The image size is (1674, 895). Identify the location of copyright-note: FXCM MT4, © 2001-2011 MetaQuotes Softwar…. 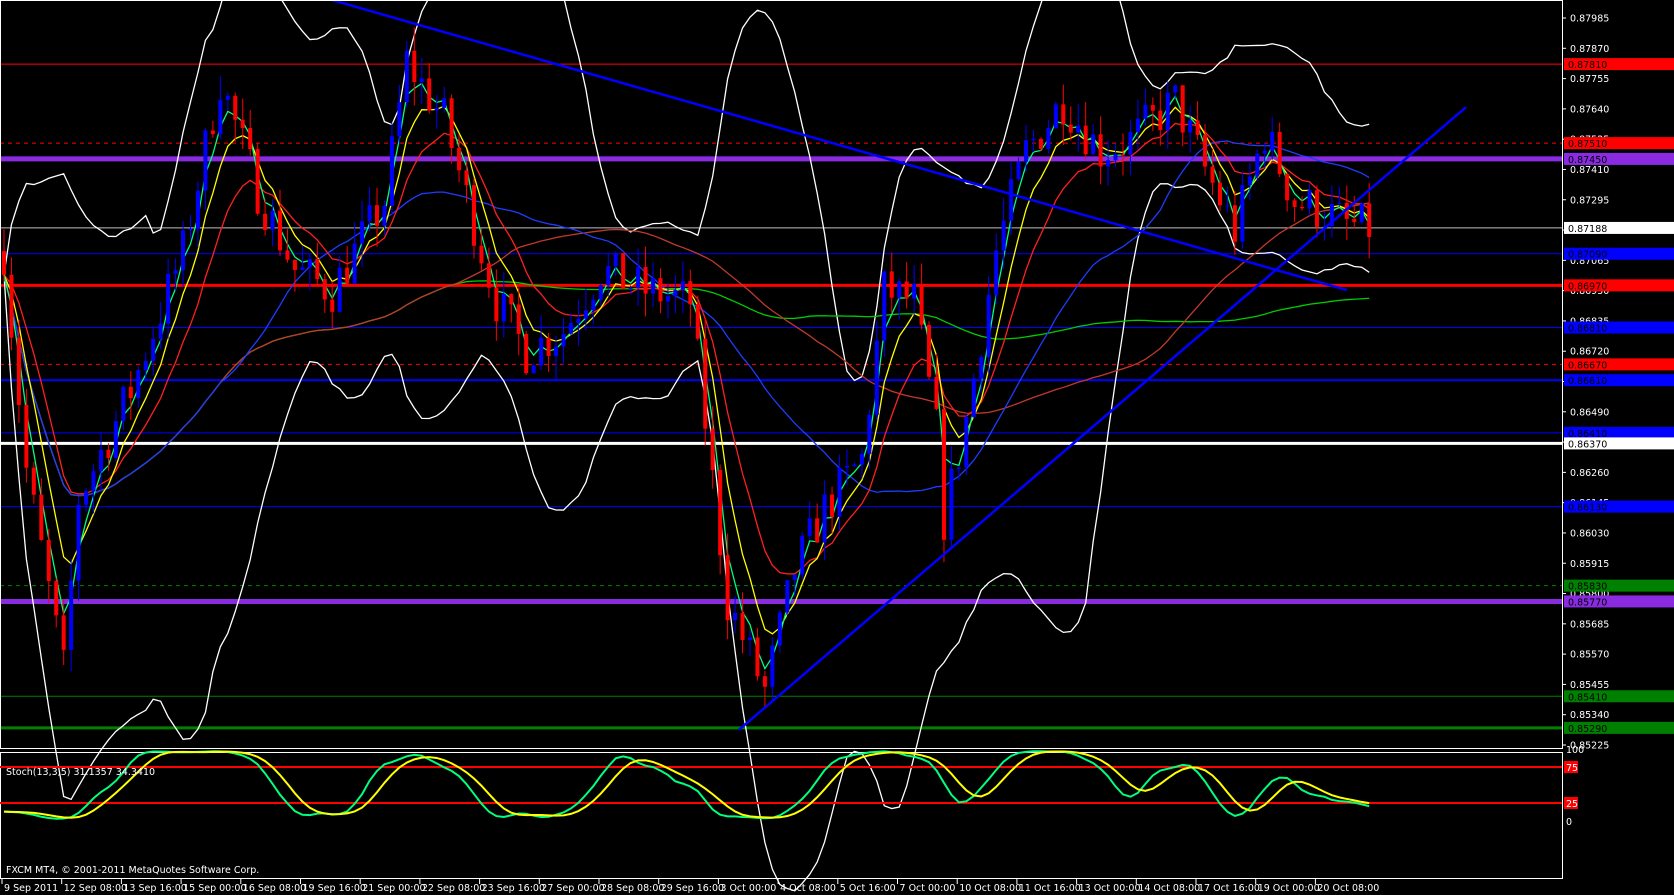
(132, 870).